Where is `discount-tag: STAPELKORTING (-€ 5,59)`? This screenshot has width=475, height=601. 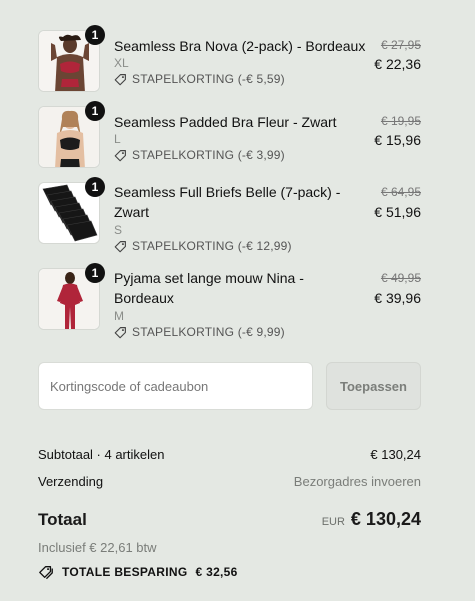 discount-tag: STAPELKORTING (-€ 5,59) is located at coordinates (199, 79).